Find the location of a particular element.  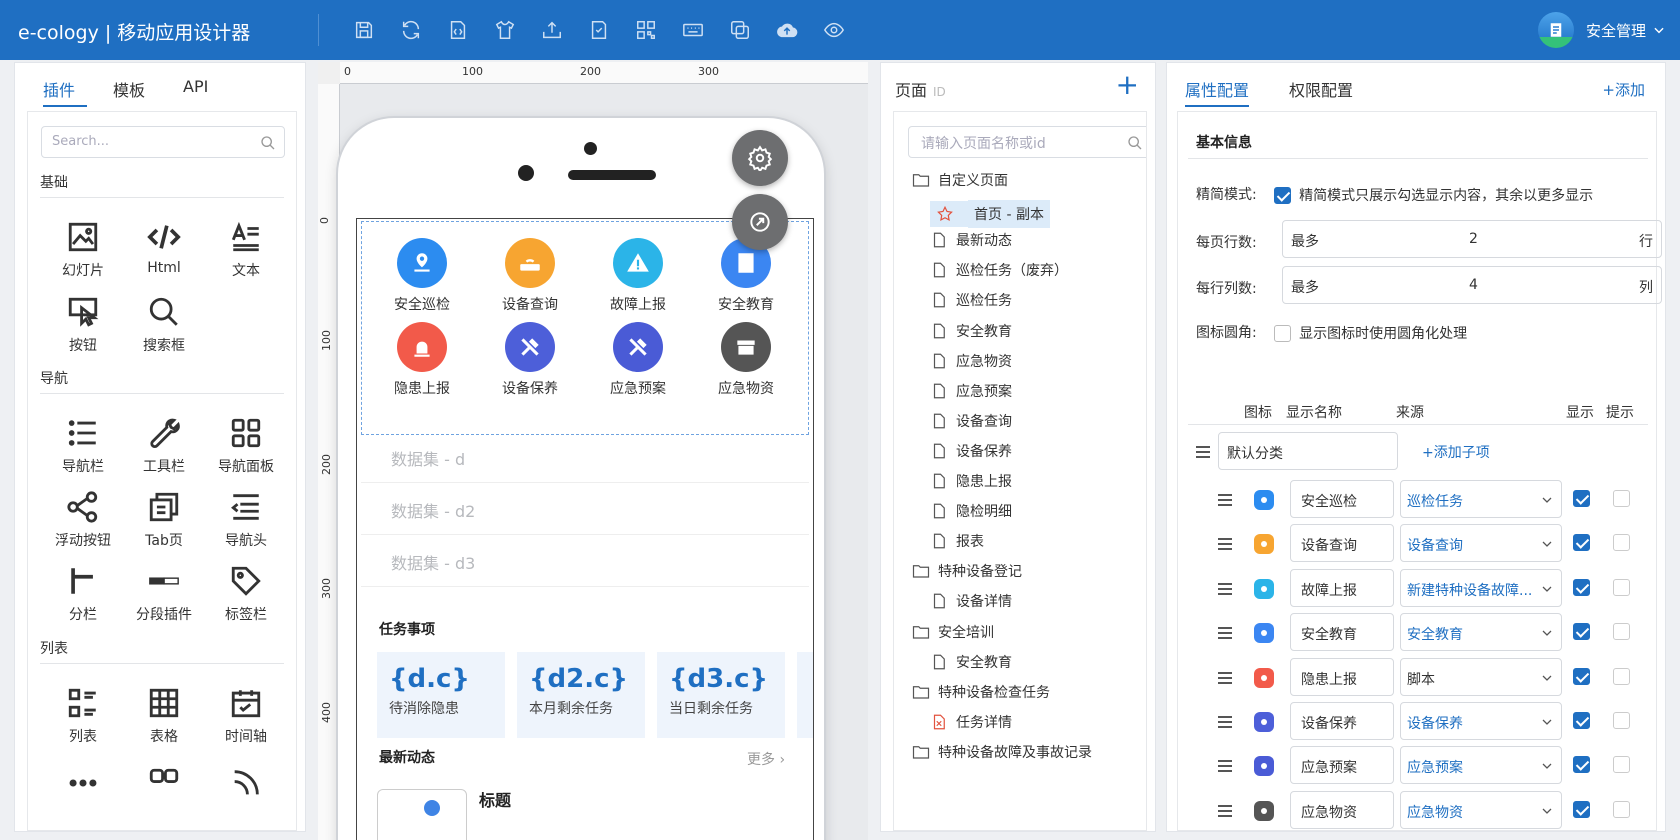

dataset-row: 数据集 - d is located at coordinates (585, 455).